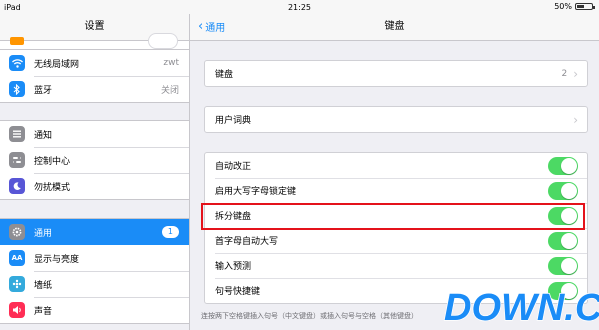 Image resolution: width=599 pixels, height=330 pixels. I want to click on wifi-network-value: zwt, so click(171, 63).